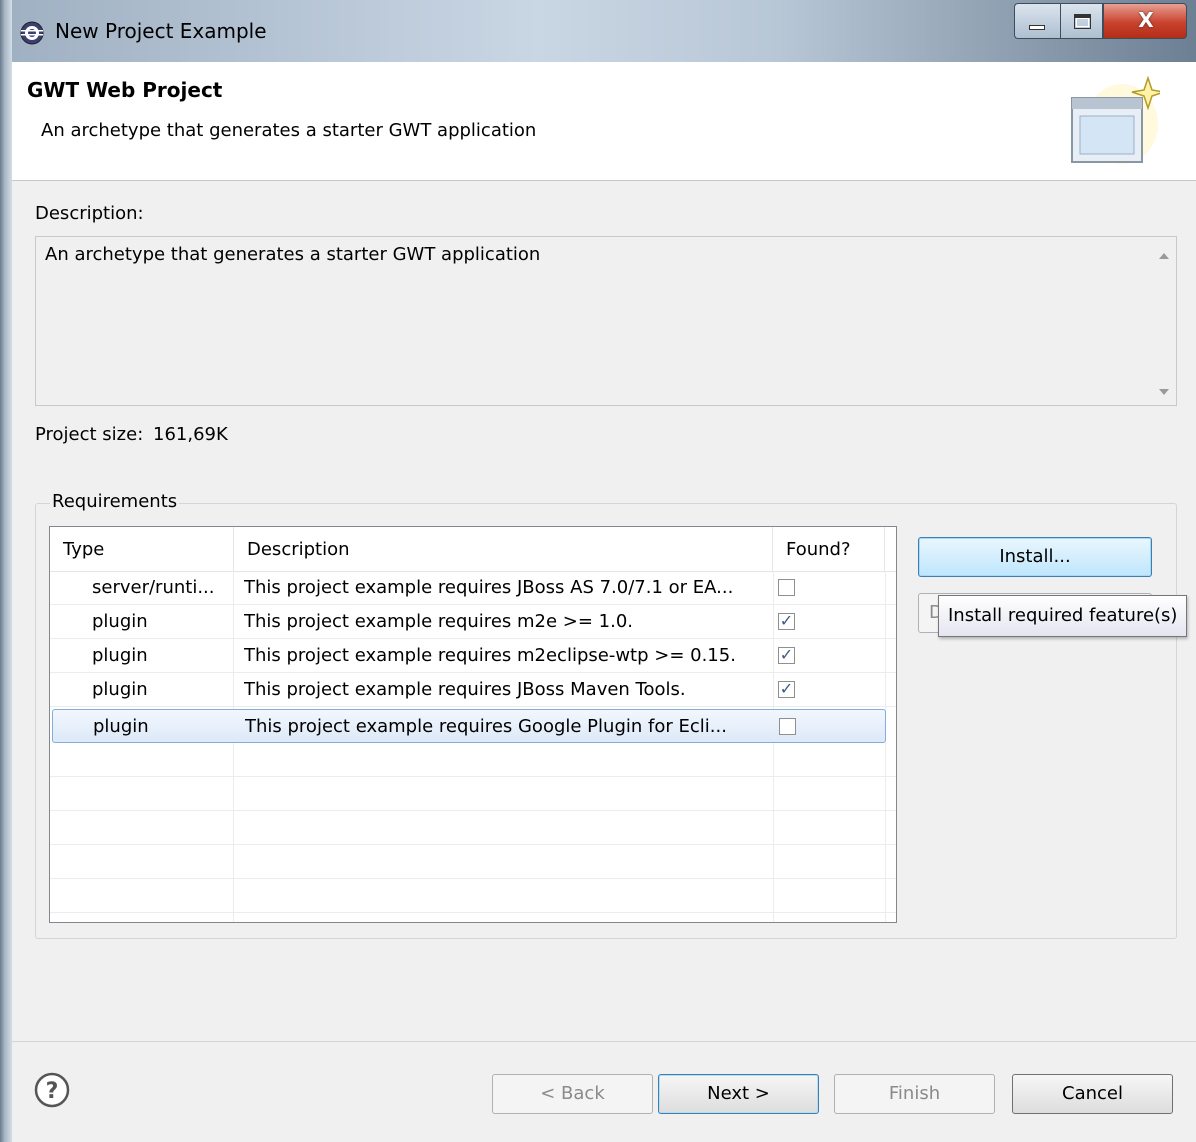  Describe the element at coordinates (829, 549) in the screenshot. I see `column-header-found: Found?` at that location.